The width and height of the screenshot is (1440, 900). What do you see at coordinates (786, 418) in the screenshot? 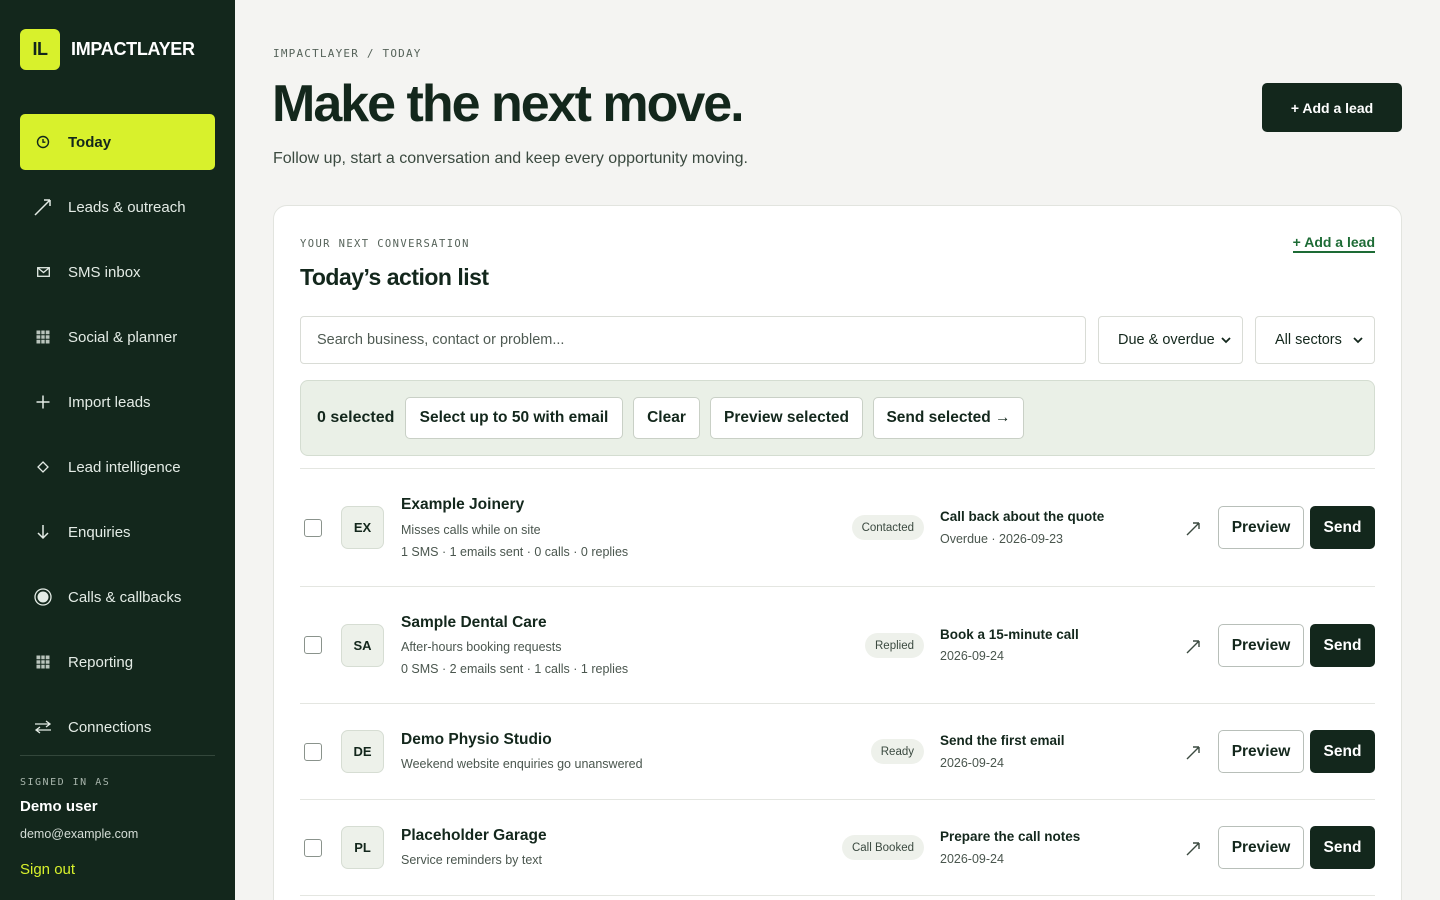
I see `preview-selected-button: Preview selected` at bounding box center [786, 418].